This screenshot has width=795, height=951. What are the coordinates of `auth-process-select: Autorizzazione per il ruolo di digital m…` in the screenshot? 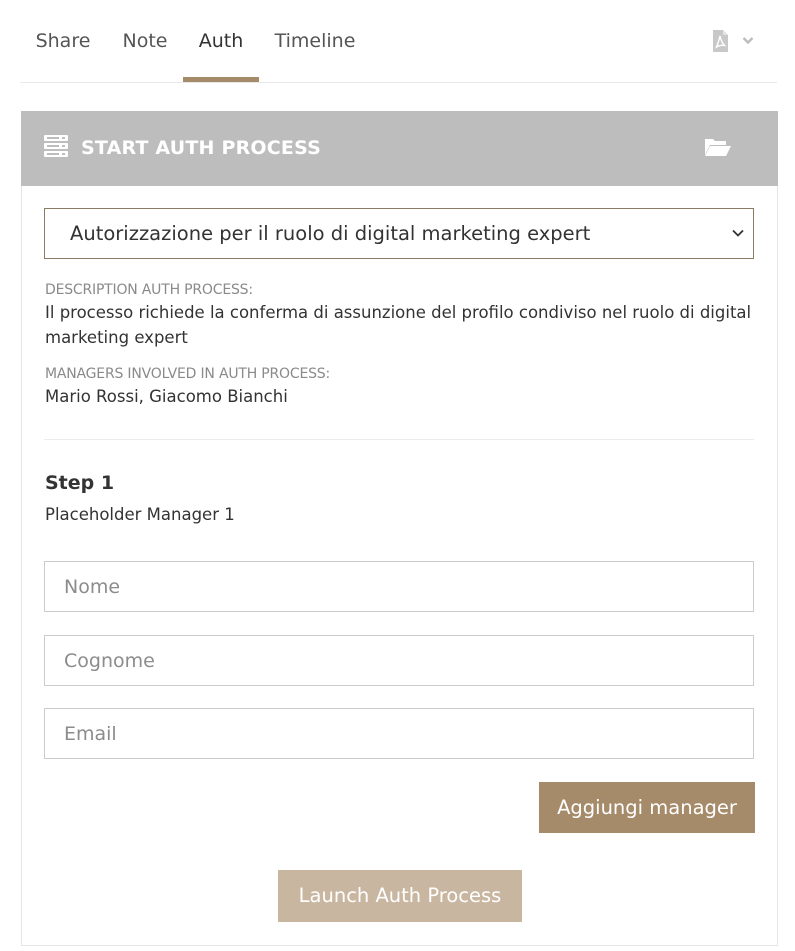 It's located at (399, 233).